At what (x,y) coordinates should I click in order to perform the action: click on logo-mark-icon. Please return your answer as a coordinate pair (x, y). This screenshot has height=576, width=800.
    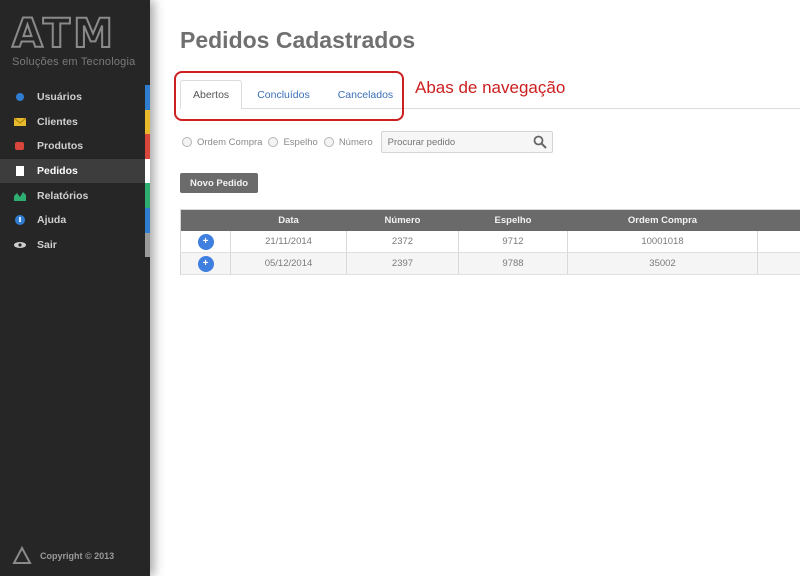
    Looking at the image, I should click on (22, 555).